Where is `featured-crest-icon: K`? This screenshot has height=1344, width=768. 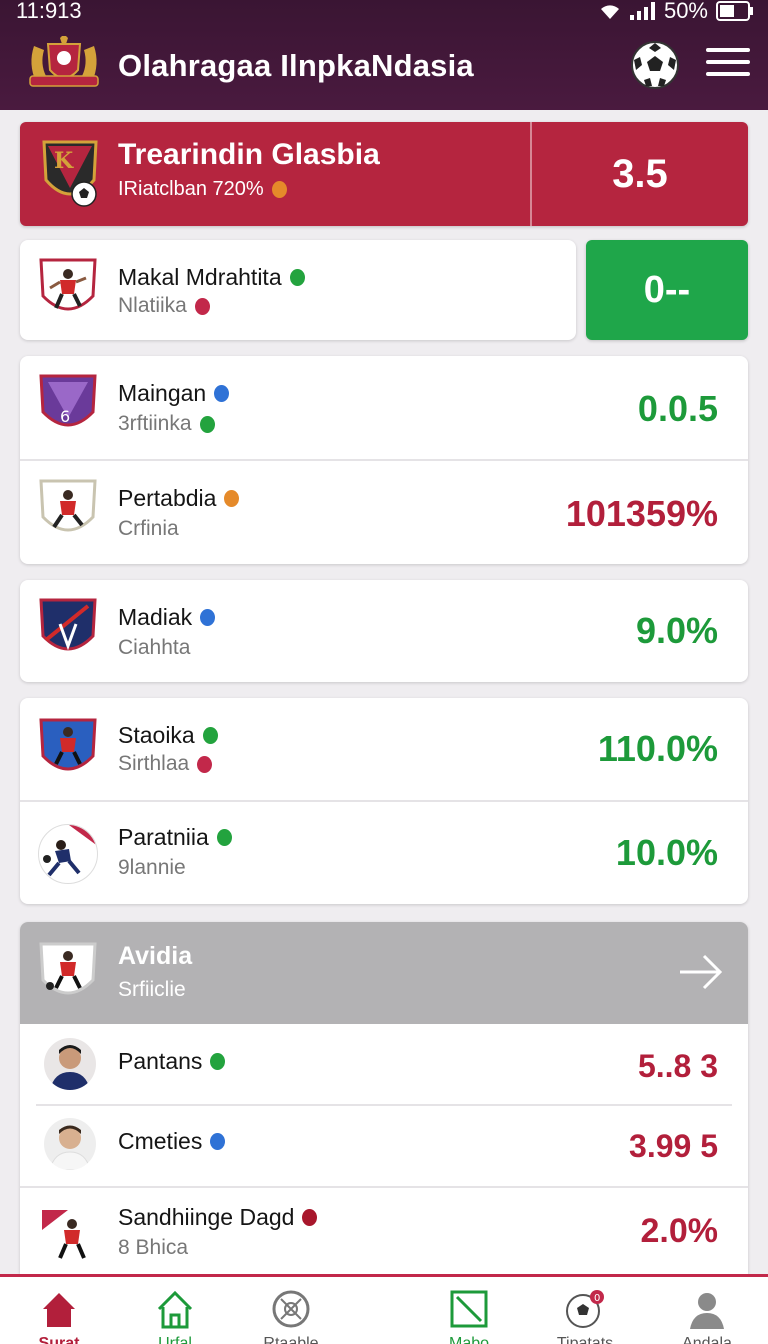 featured-crest-icon: K is located at coordinates (70, 172).